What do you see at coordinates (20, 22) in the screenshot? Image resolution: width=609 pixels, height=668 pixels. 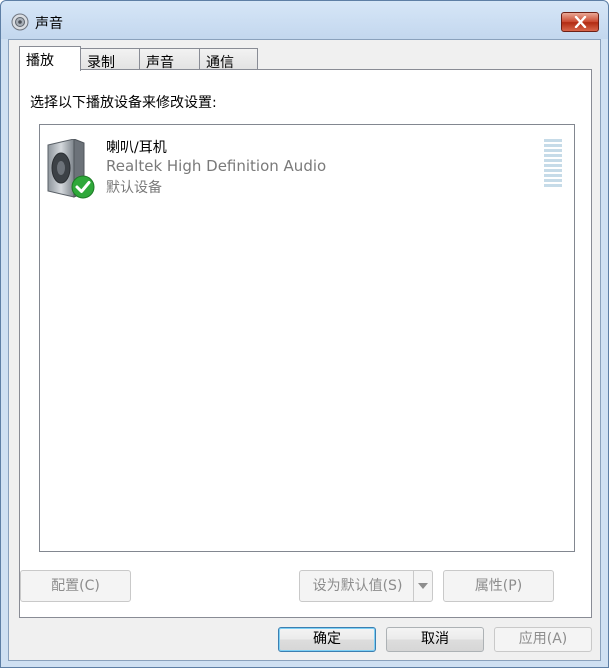 I see `speaker-title-icon` at bounding box center [20, 22].